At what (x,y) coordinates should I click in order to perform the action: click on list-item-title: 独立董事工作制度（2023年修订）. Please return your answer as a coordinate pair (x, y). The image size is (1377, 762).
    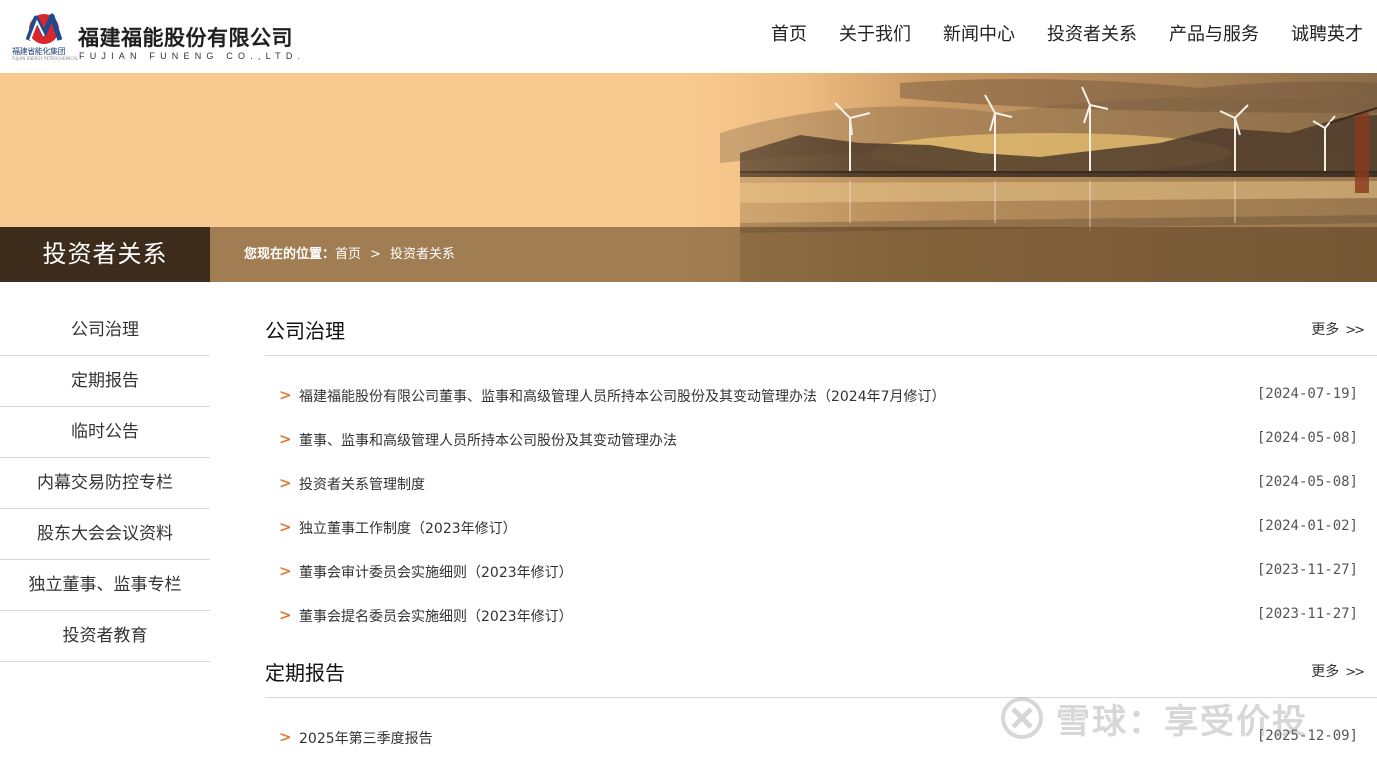
    Looking at the image, I should click on (408, 528).